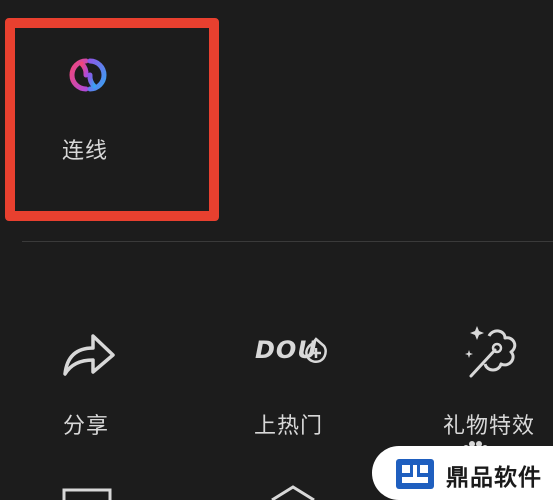 This screenshot has width=553, height=500. What do you see at coordinates (86, 426) in the screenshot?
I see `share-label: 分享` at bounding box center [86, 426].